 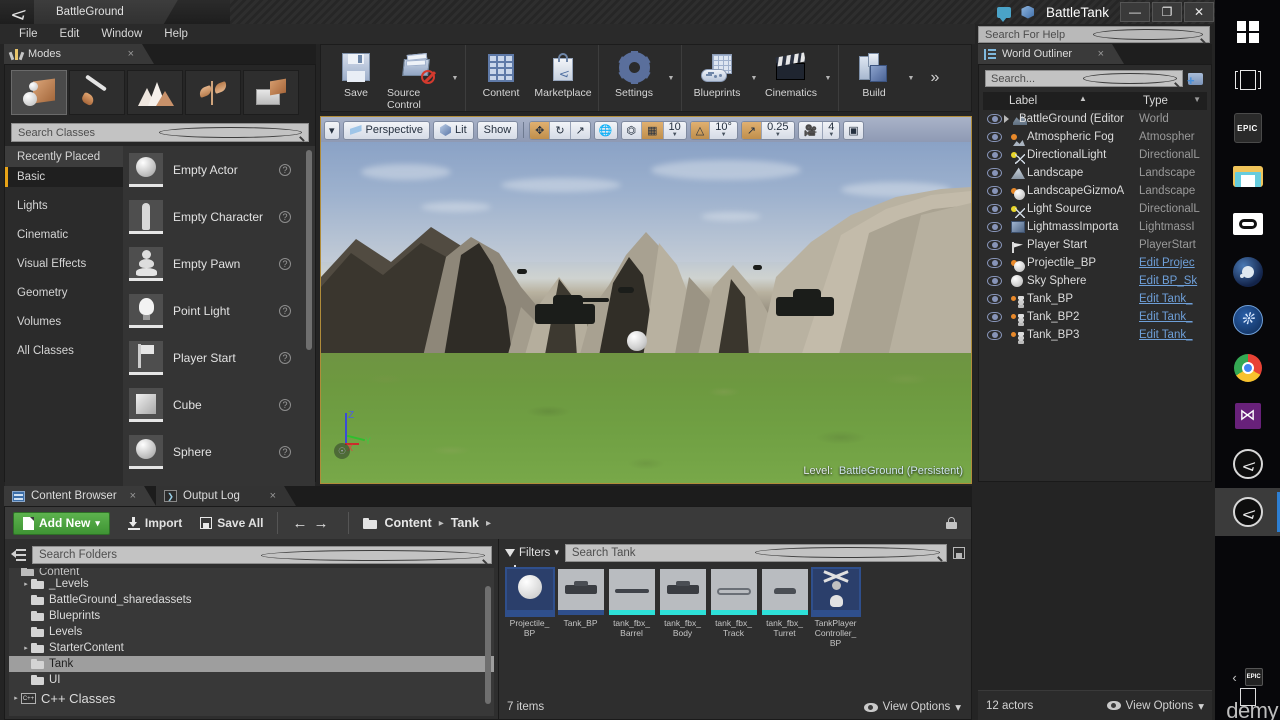 What do you see at coordinates (251, 572) in the screenshot?
I see `folder-tree-row: Content` at bounding box center [251, 572].